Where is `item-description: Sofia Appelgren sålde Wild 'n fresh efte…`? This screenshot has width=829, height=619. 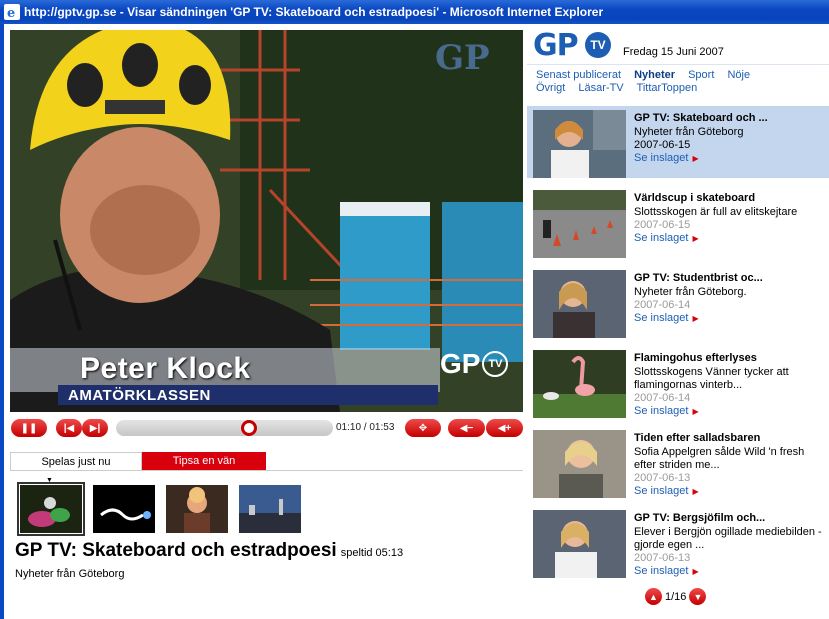 item-description: Sofia Appelgren sålde Wild 'n fresh efte… is located at coordinates (730, 472).